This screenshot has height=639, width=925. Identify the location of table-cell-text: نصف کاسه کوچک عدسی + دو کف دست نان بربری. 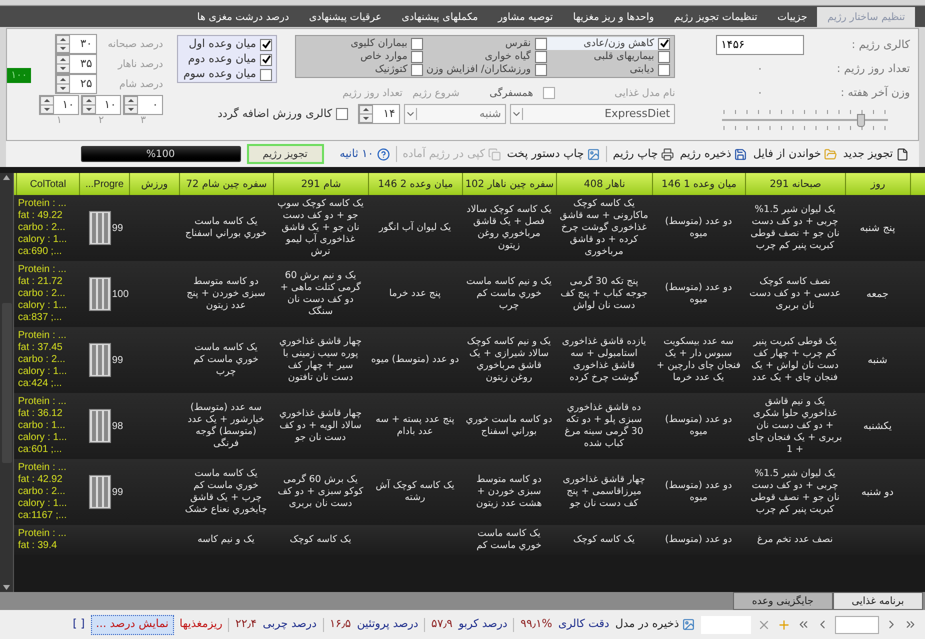
(795, 294).